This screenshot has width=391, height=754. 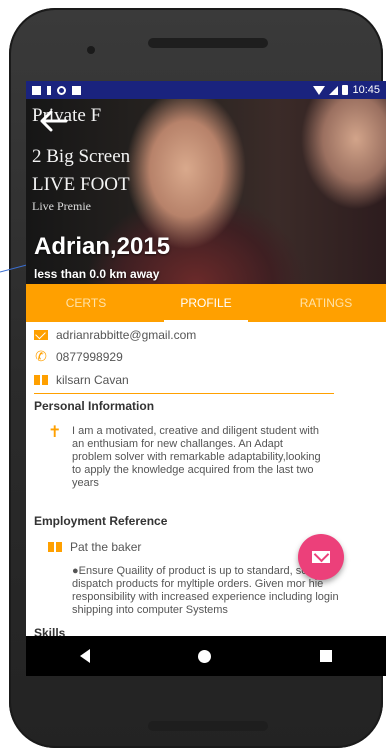 I want to click on personal-info-heading: Personal Information, so click(x=94, y=406).